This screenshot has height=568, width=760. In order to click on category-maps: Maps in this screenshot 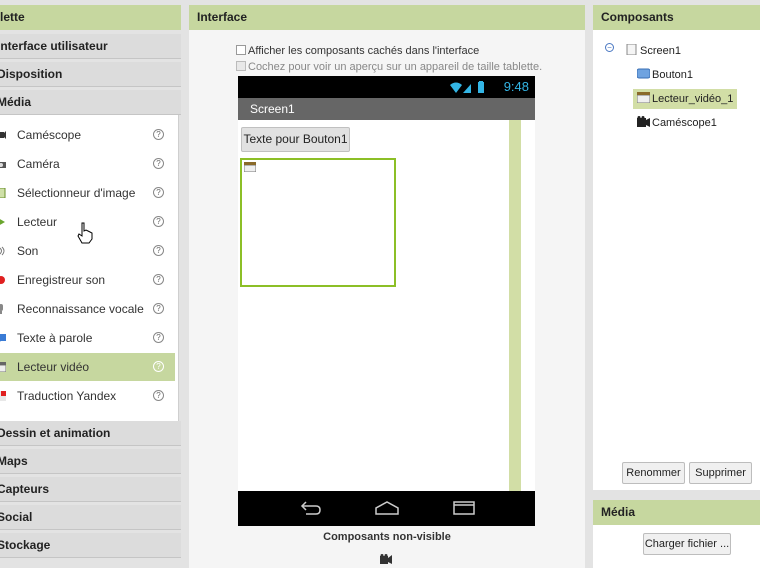, I will do `click(90, 461)`.